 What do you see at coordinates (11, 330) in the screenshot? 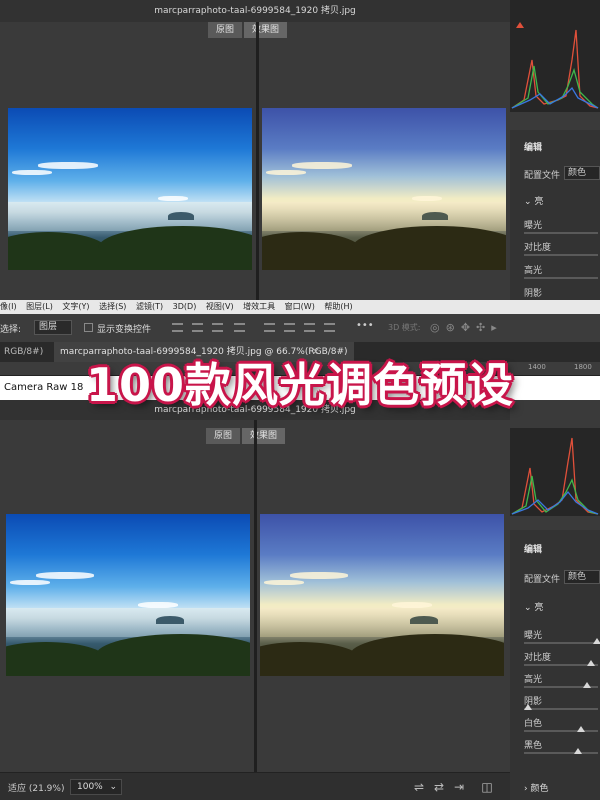
I see `select-label: 选择:` at bounding box center [11, 330].